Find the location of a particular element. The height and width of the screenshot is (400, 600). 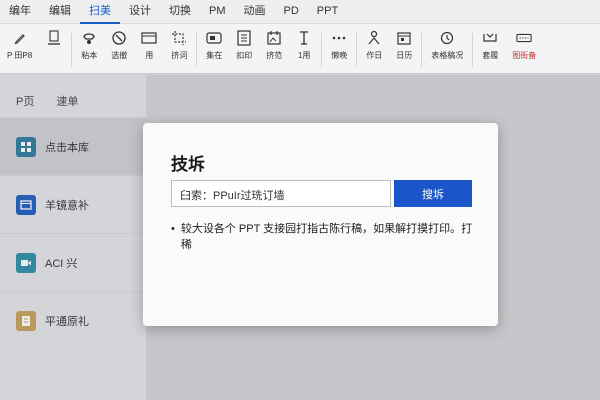

ribbon-label: 套履 is located at coordinates (490, 55).